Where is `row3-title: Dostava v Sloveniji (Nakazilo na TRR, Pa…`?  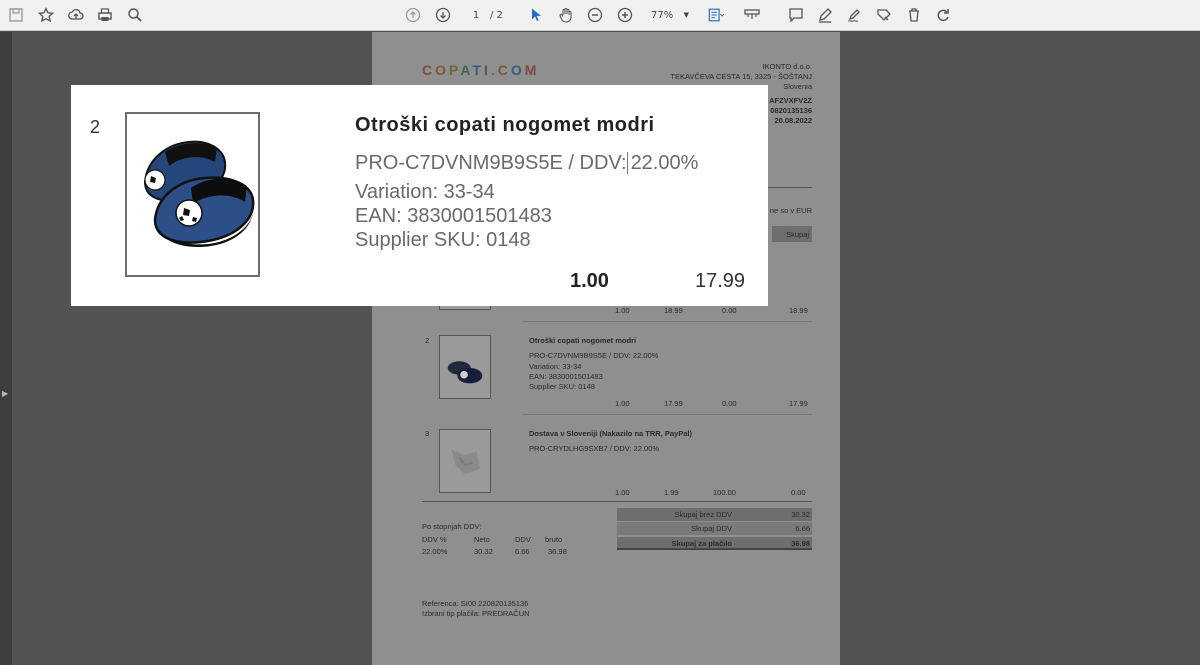
row3-title: Dostava v Sloveniji (Nakazilo na TRR, Pa… is located at coordinates (610, 433).